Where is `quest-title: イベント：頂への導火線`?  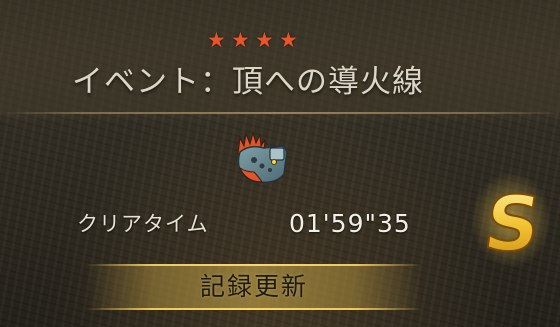 quest-title: イベント：頂への導火線 is located at coordinates (248, 82).